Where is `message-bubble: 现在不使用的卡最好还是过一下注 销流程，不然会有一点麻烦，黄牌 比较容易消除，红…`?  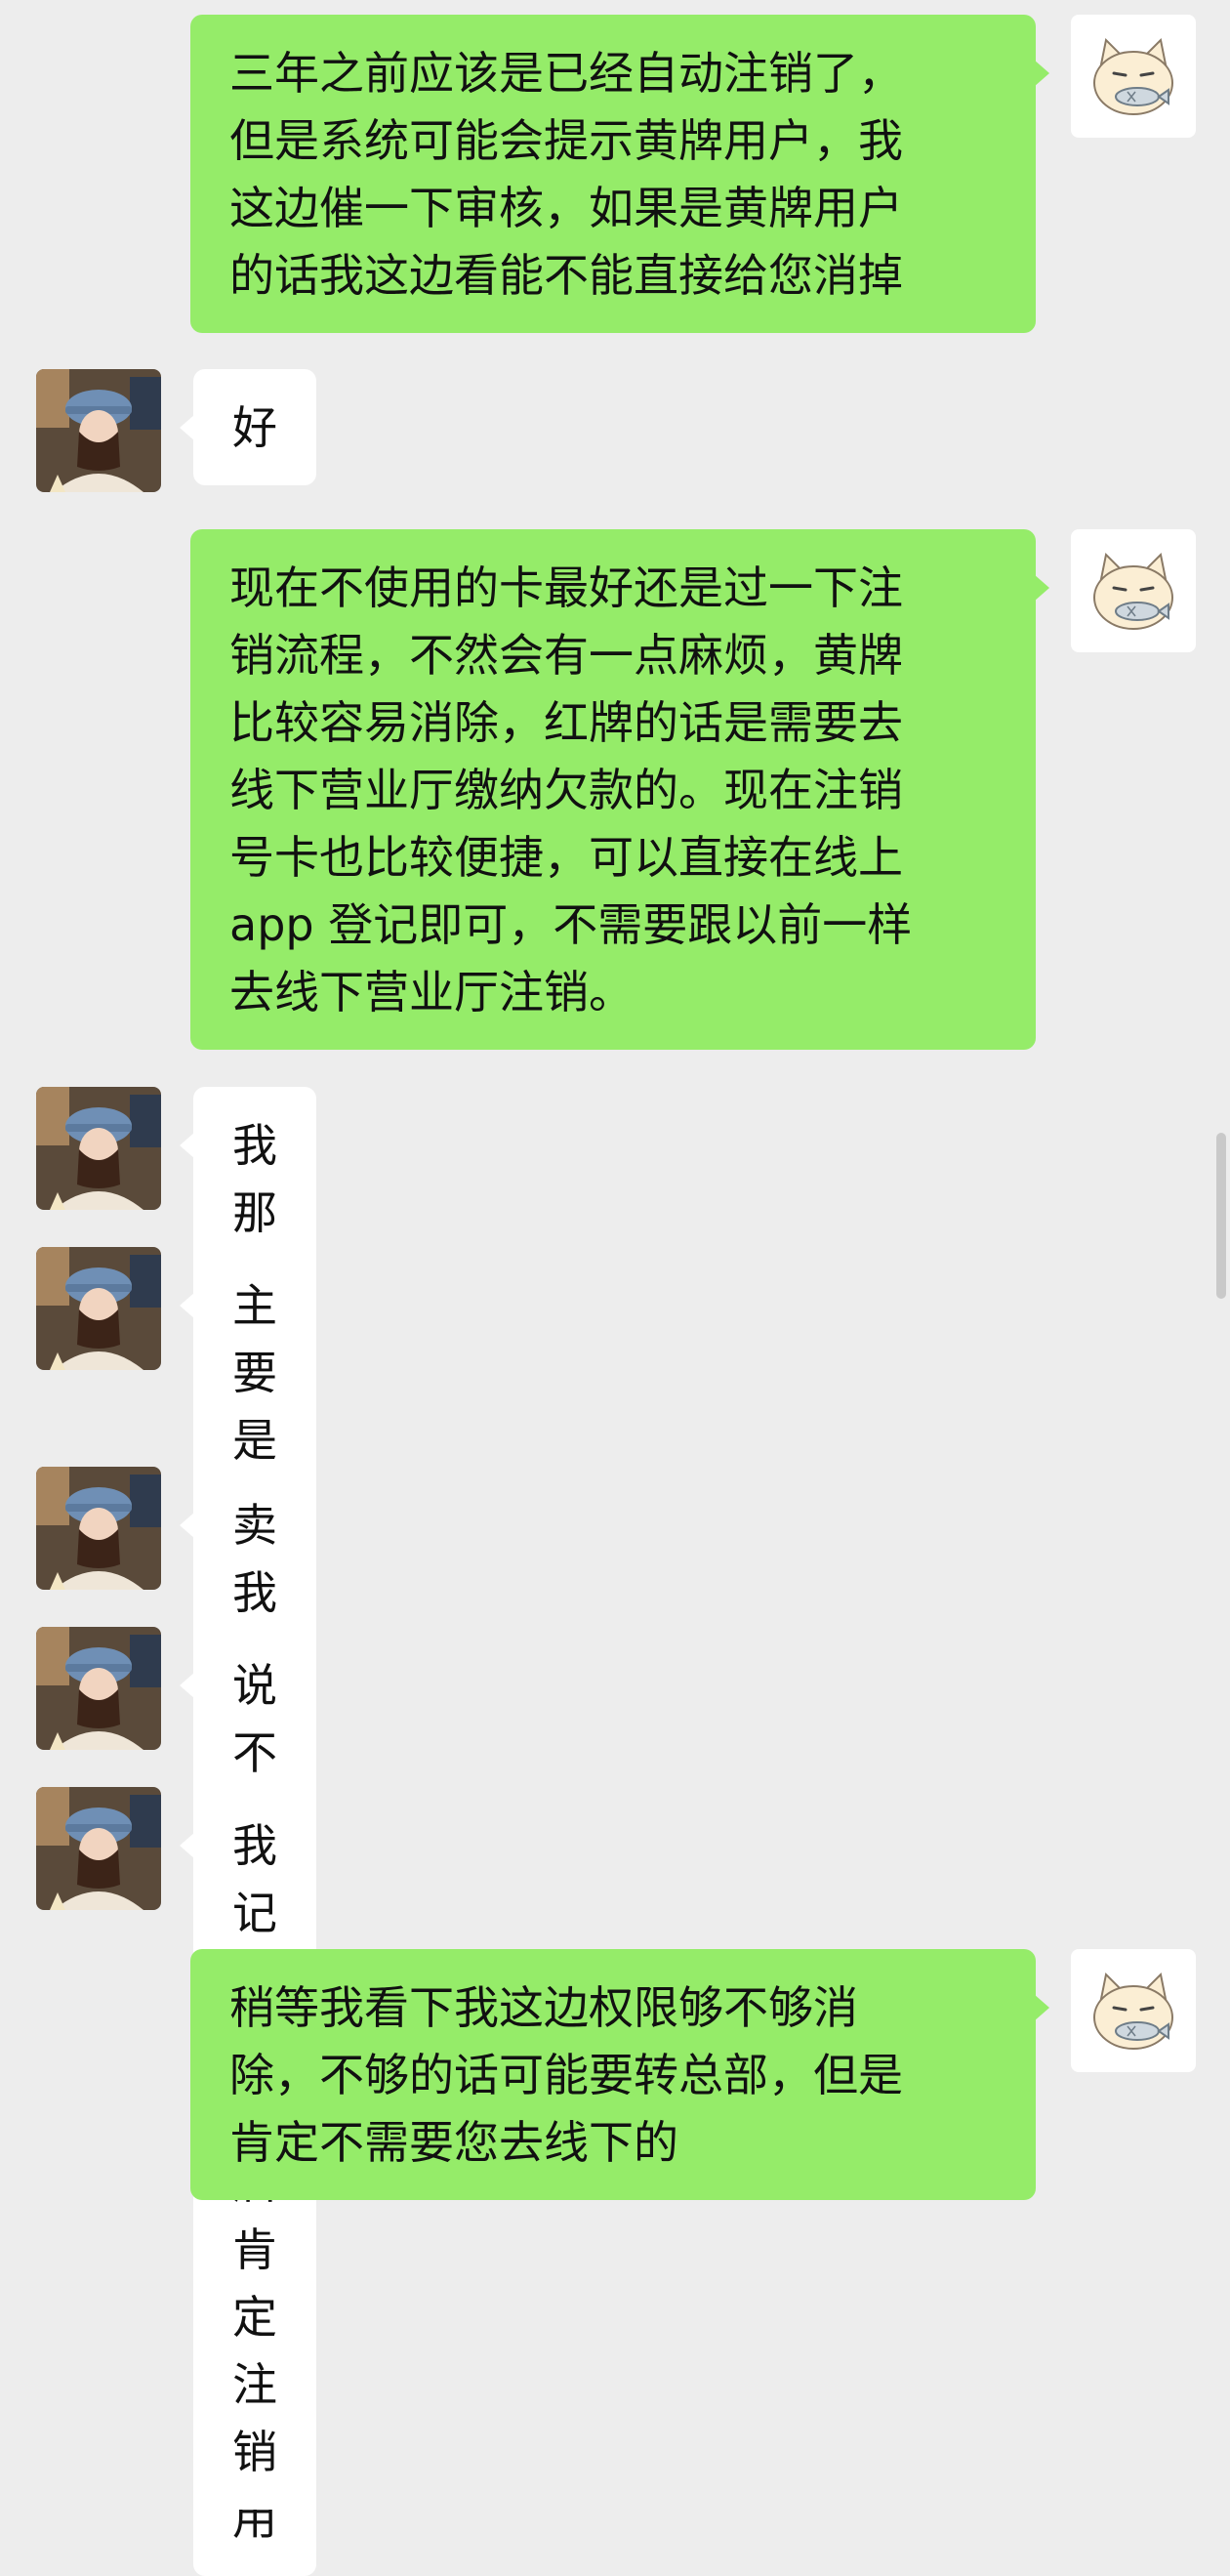
message-bubble: 现在不使用的卡最好还是过一下注 销流程，不然会有一点麻烦，黄牌 比较容易消除，红… is located at coordinates (619, 789).